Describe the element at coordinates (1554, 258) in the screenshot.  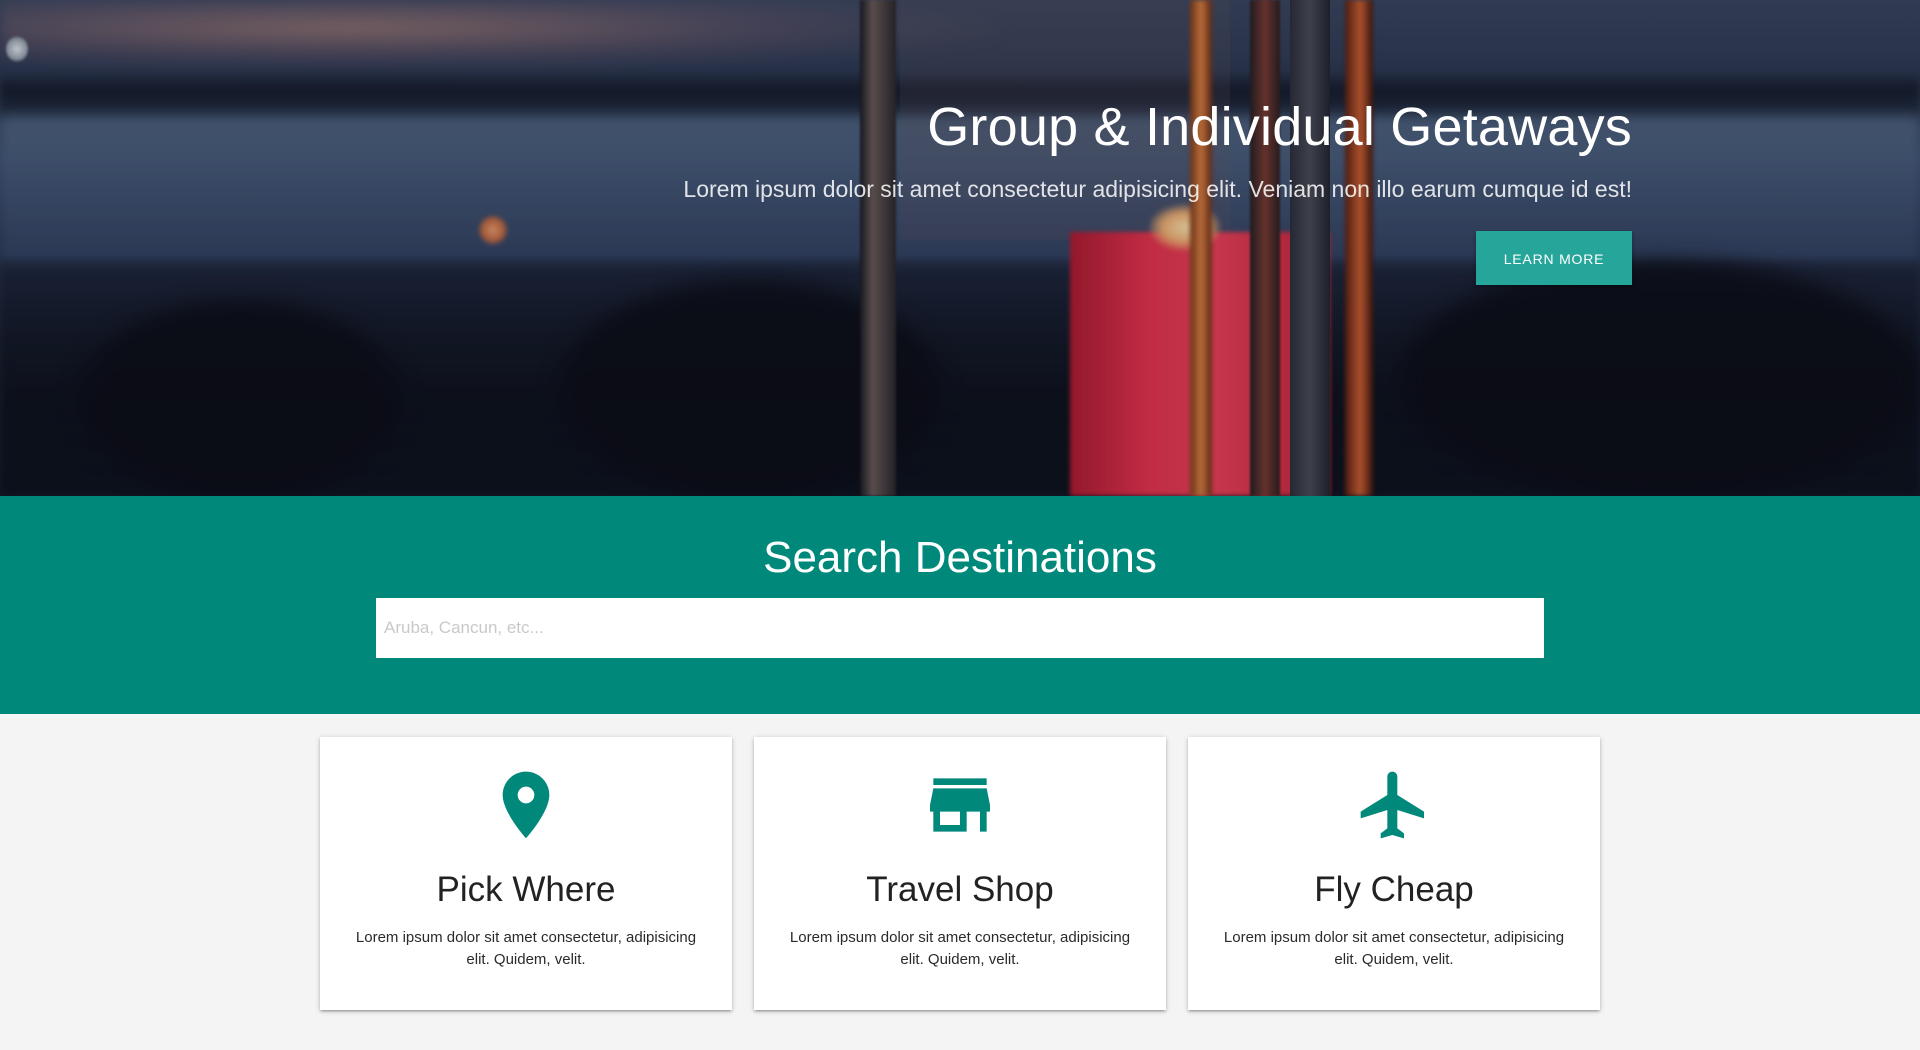
I see `learn-more-button: LEARN MORE` at that location.